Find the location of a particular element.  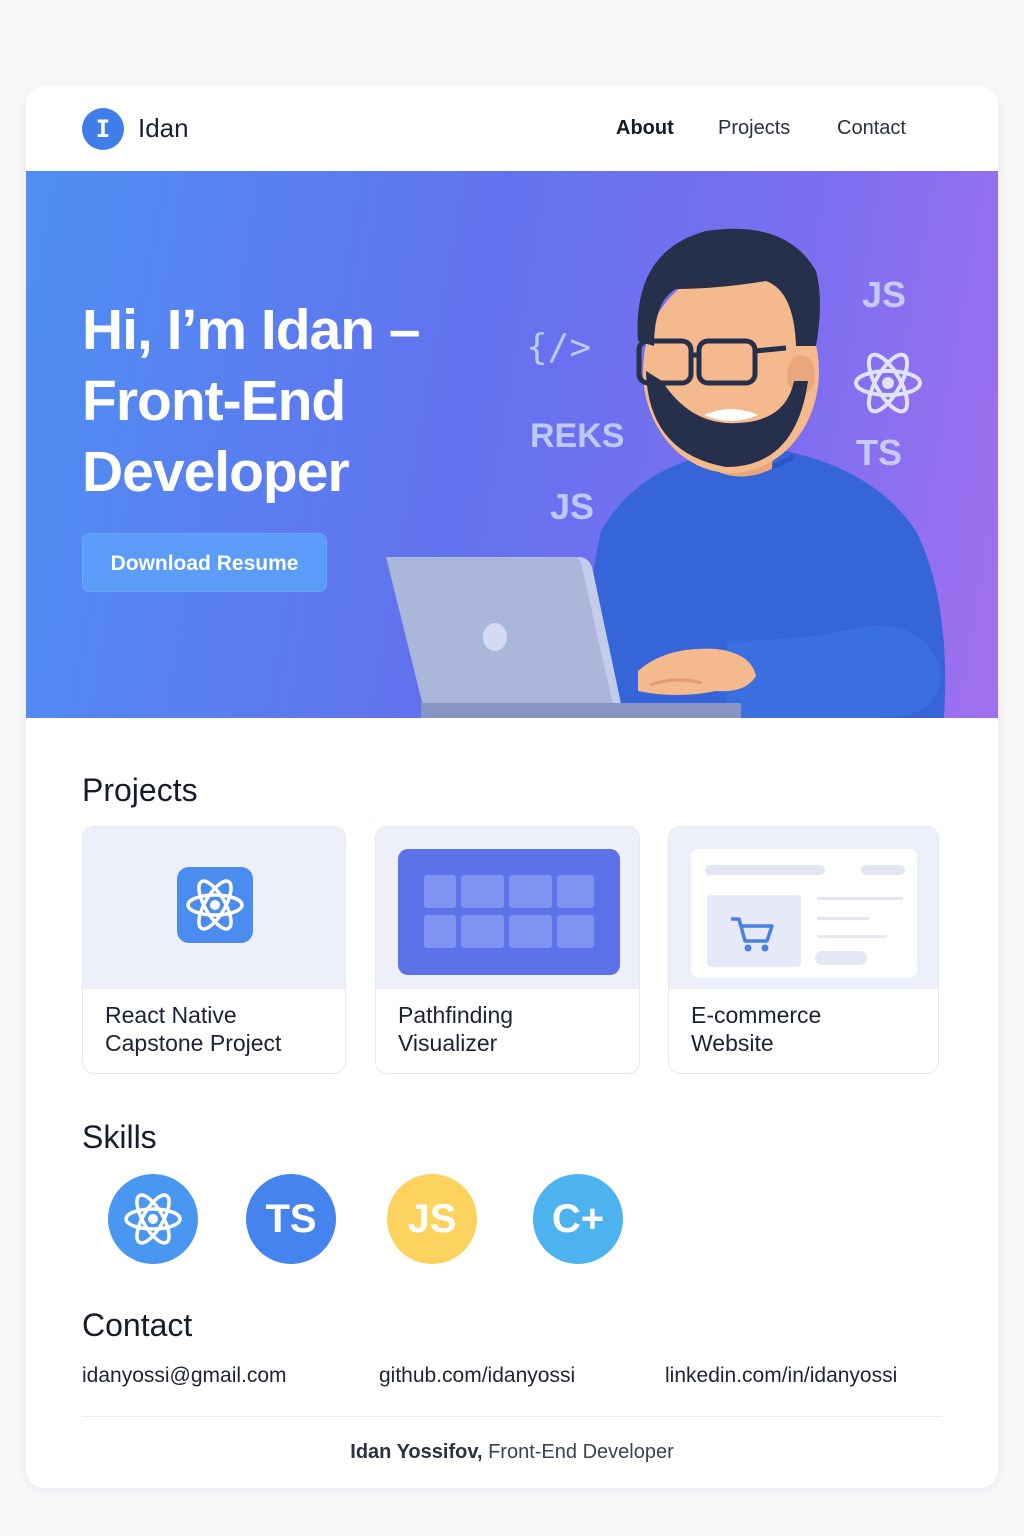

project-card-ecommerce: E-commerce Website is located at coordinates (803, 950).